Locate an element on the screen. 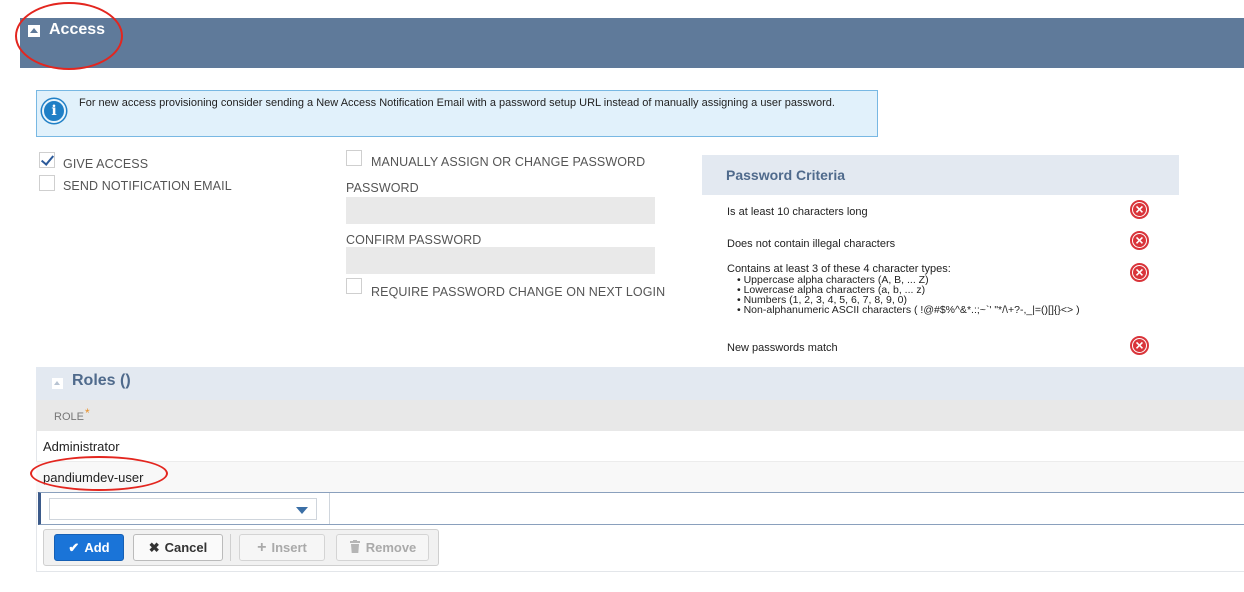  manual-password-checkbox is located at coordinates (354, 158).